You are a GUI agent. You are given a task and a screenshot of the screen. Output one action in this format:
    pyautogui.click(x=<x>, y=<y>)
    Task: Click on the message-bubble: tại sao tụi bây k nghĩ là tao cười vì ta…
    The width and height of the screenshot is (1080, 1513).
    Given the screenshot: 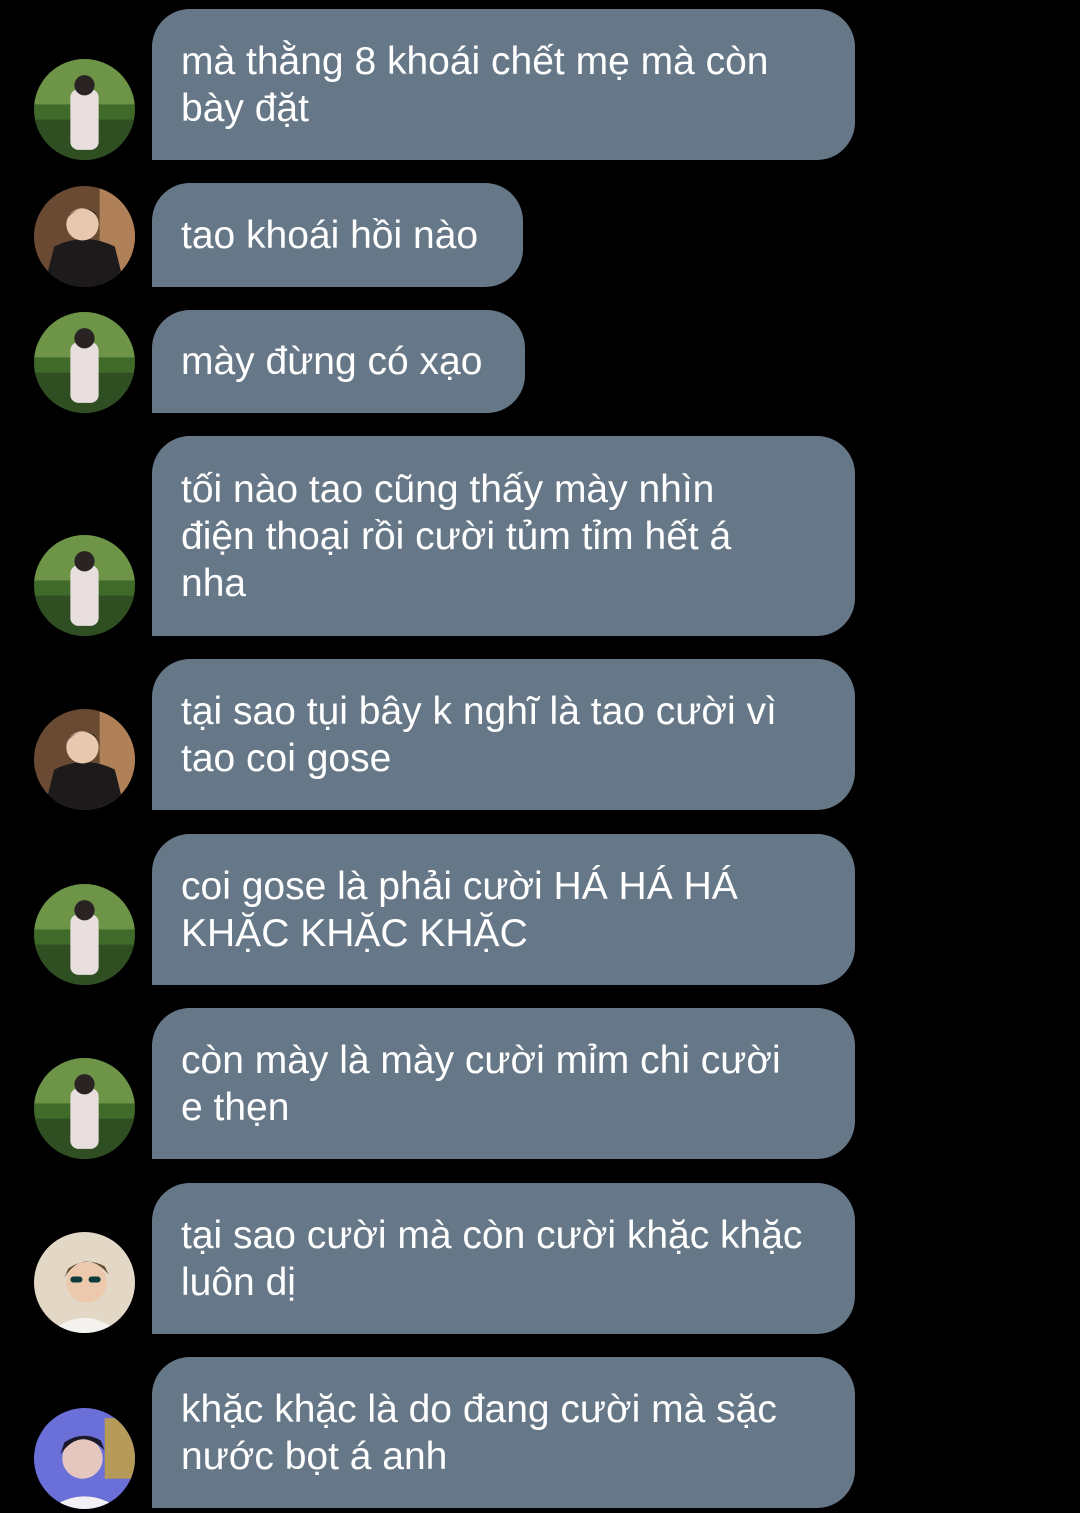 What is the action you would take?
    pyautogui.click(x=503, y=734)
    